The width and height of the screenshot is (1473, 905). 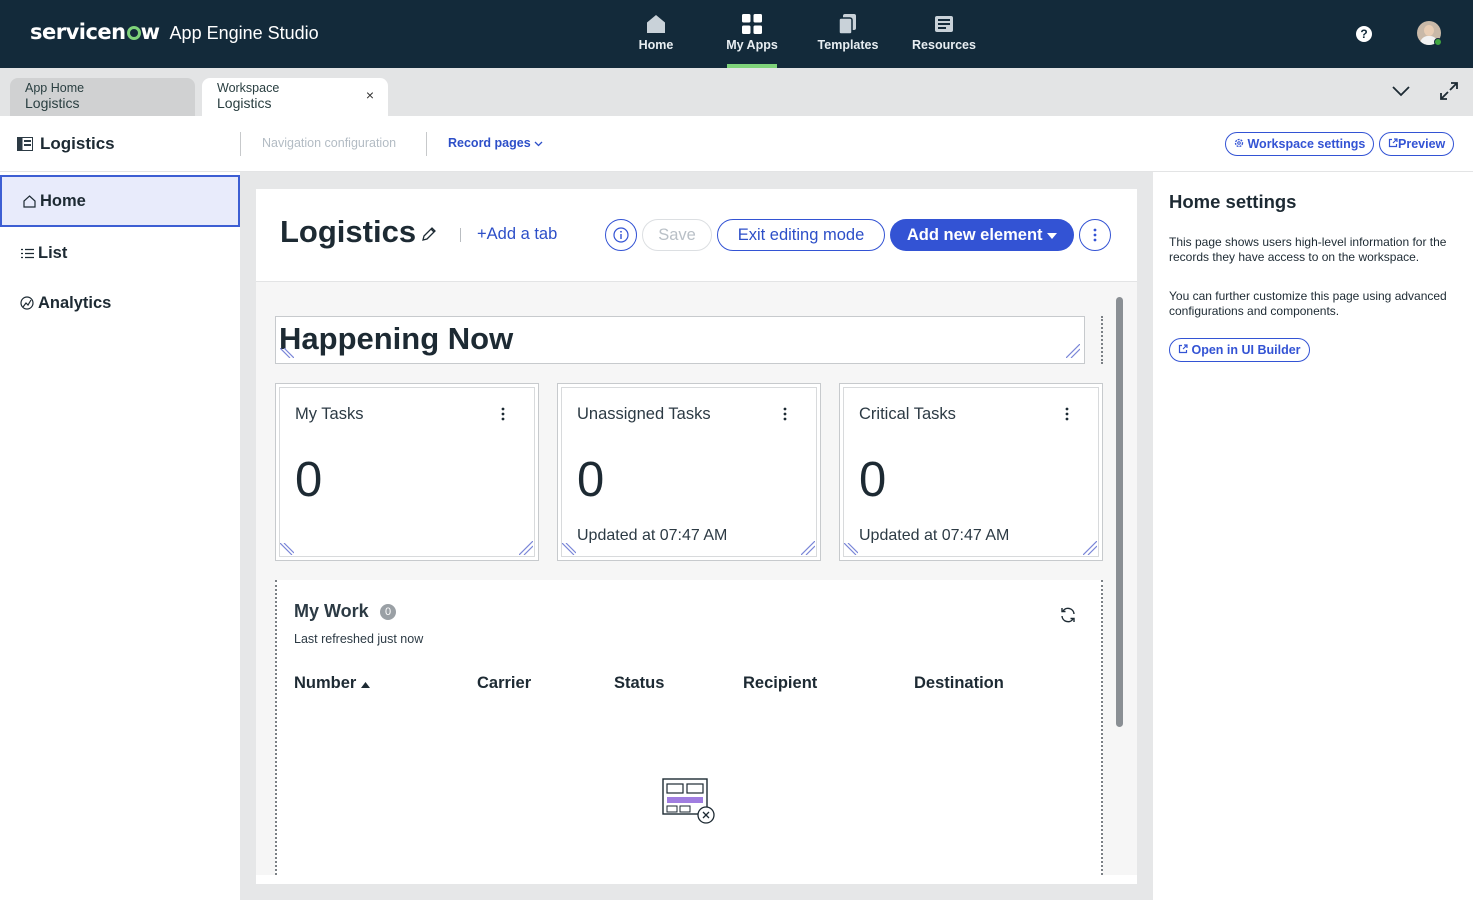 I want to click on leftnav-item-label: Analytics, so click(x=75, y=302).